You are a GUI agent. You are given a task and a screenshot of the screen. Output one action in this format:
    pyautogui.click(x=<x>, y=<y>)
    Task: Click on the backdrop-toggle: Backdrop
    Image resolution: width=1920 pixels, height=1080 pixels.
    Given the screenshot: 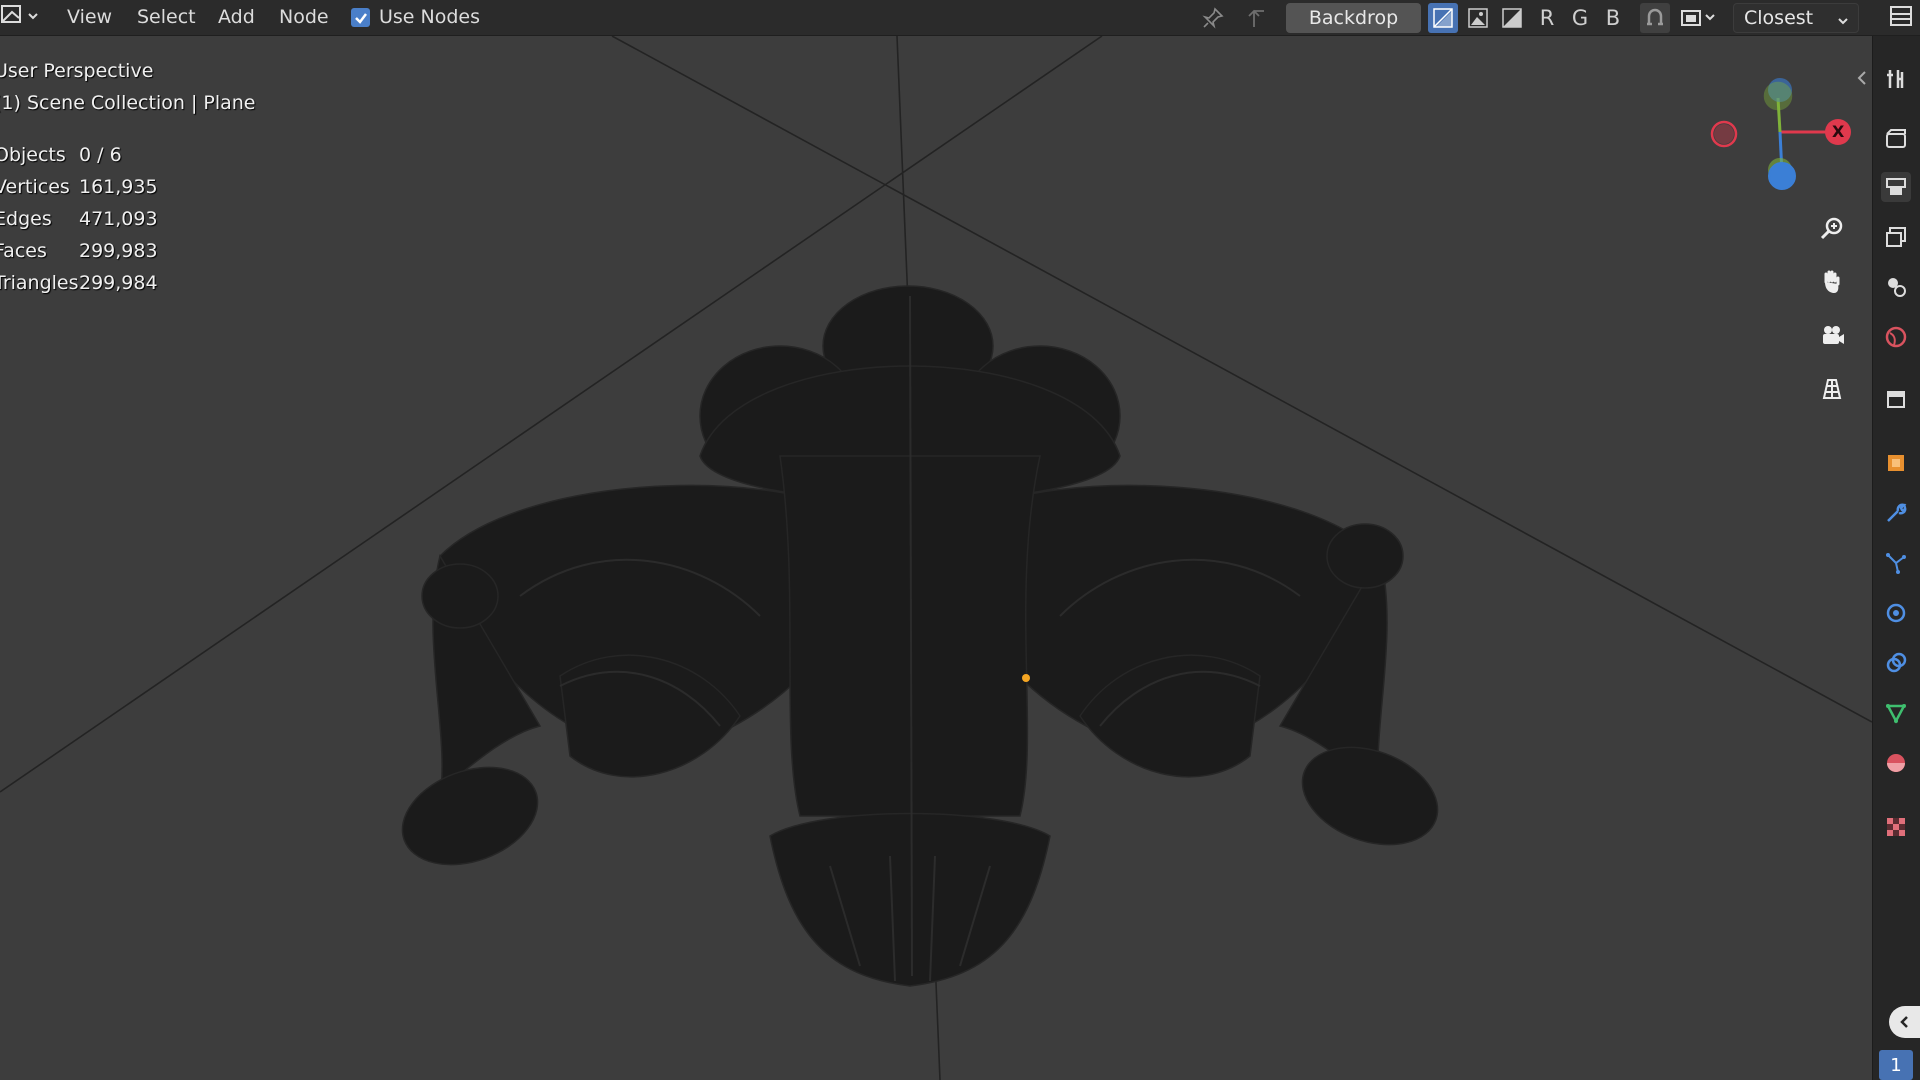 What is the action you would take?
    pyautogui.click(x=1353, y=18)
    